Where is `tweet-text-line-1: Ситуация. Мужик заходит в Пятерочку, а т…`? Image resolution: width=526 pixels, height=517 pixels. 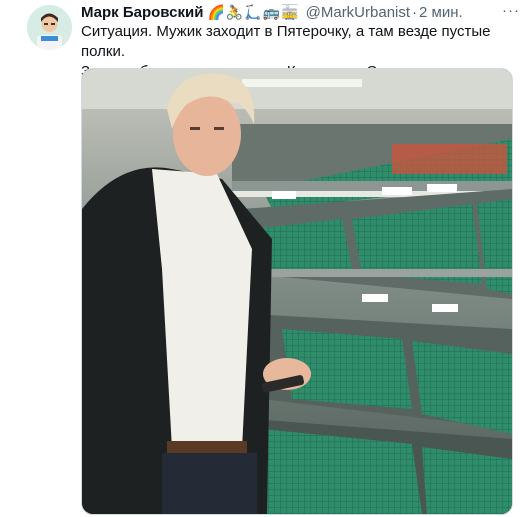 tweet-text-line-1: Ситуация. Мужик заходит в Пятерочку, а т… is located at coordinates (286, 41).